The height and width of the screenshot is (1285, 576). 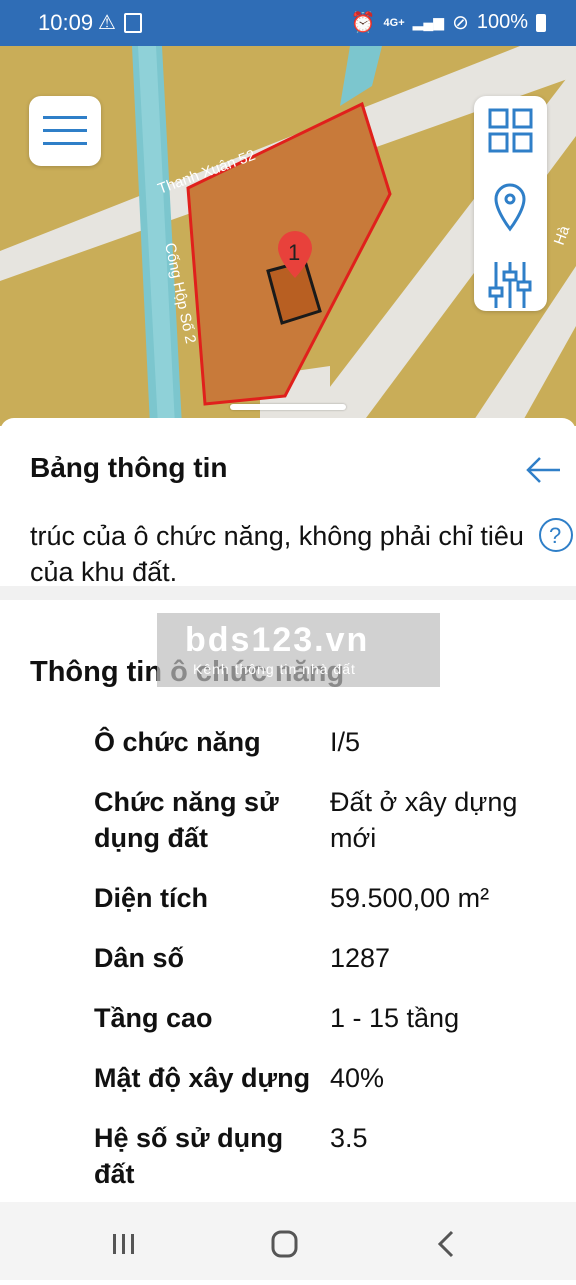 What do you see at coordinates (202, 1078) in the screenshot?
I see `info-key: Mật độ xây dựng` at bounding box center [202, 1078].